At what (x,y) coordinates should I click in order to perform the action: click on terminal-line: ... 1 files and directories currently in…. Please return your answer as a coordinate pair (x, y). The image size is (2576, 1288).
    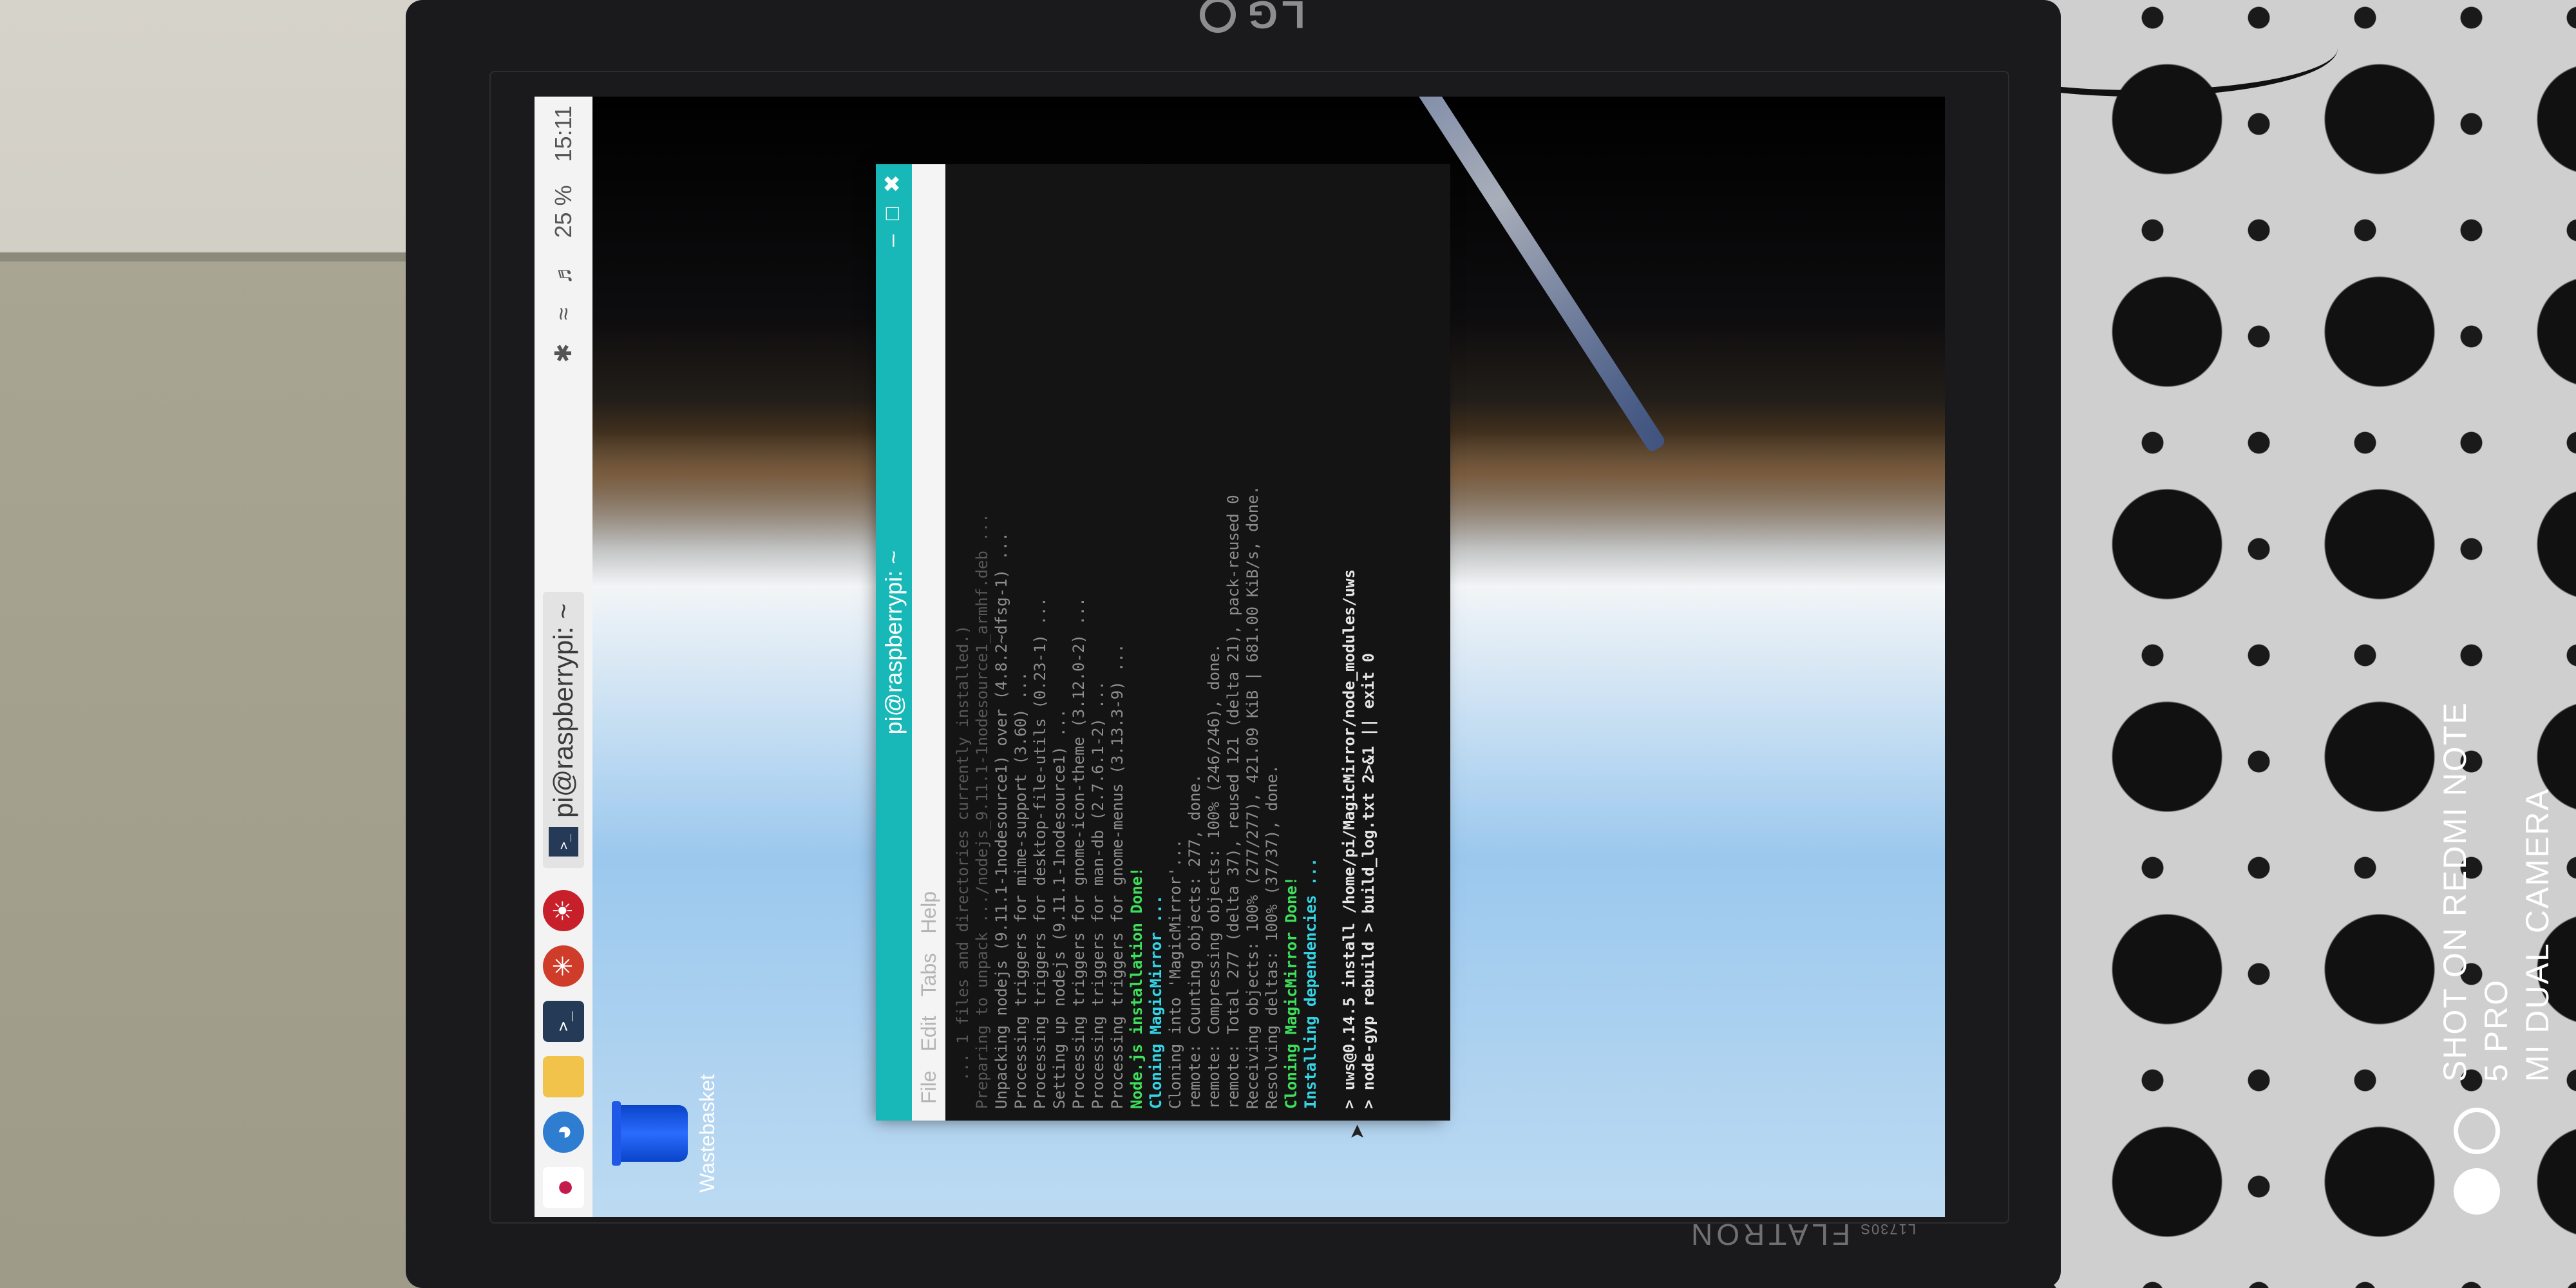
    Looking at the image, I should click on (963, 867).